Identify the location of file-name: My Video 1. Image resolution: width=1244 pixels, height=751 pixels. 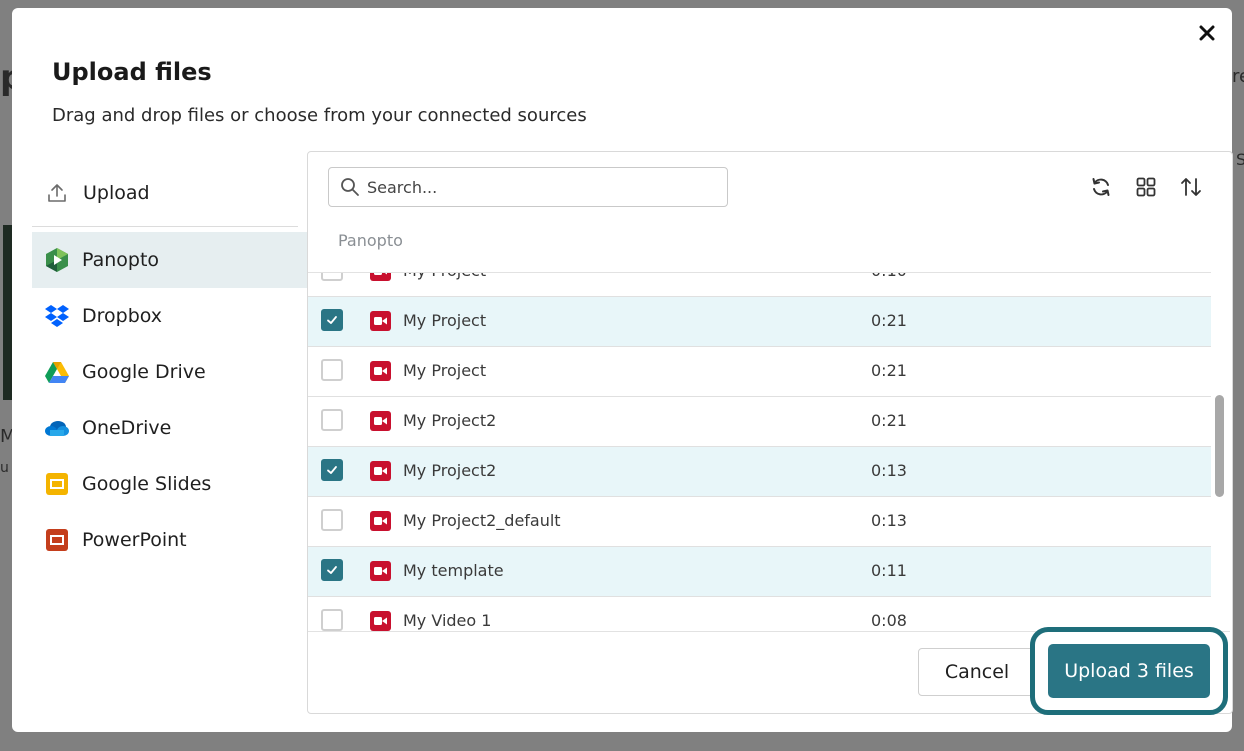
(447, 620).